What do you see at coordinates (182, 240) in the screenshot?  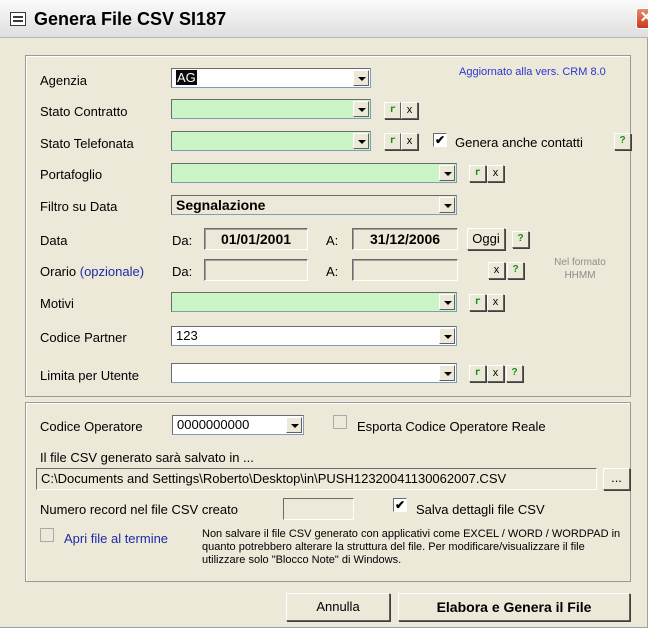 I see `data-da-label: Da:` at bounding box center [182, 240].